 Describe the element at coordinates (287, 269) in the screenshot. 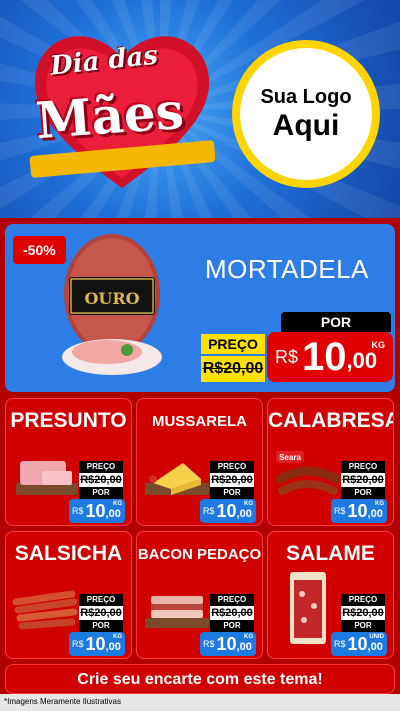

I see `featured-name: MORTADELA` at that location.